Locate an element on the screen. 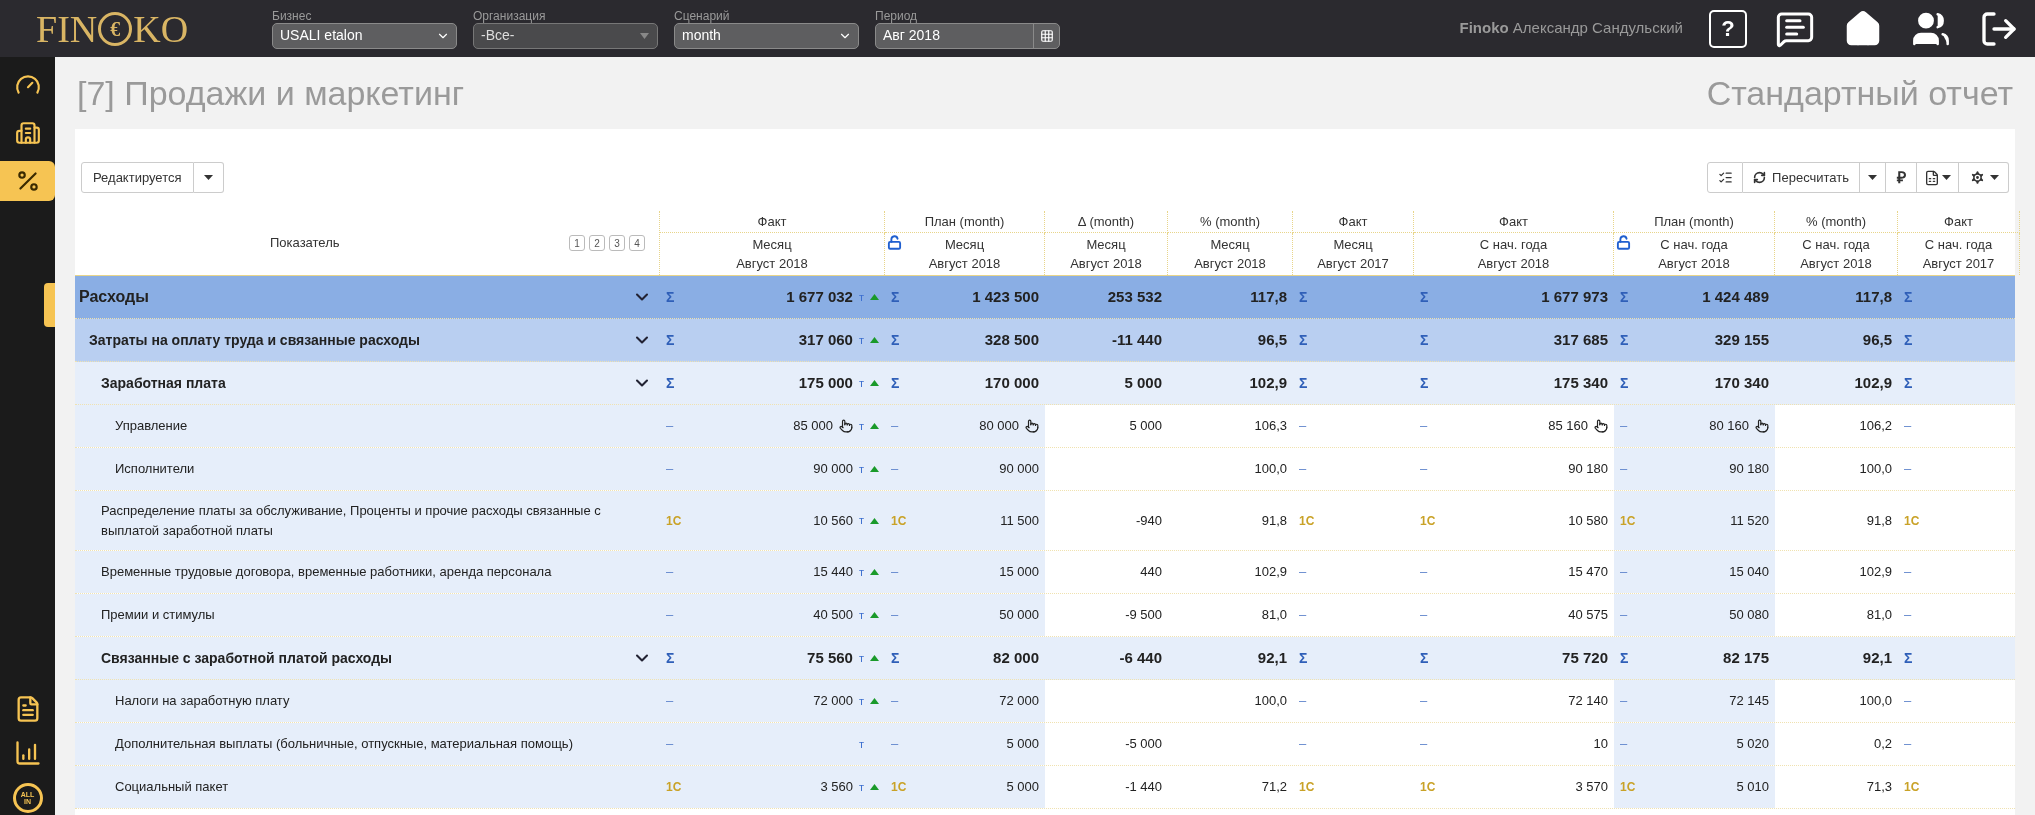 The image size is (2035, 815). cell-value: 1 423 500 is located at coordinates (1005, 297).